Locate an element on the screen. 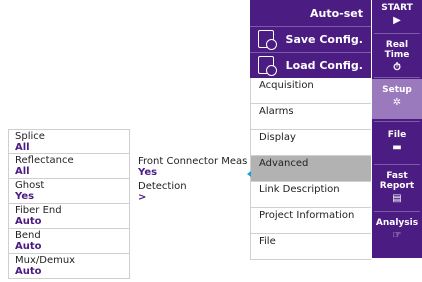 The image size is (422, 282). realtime-label-1: Real is located at coordinates (397, 45).